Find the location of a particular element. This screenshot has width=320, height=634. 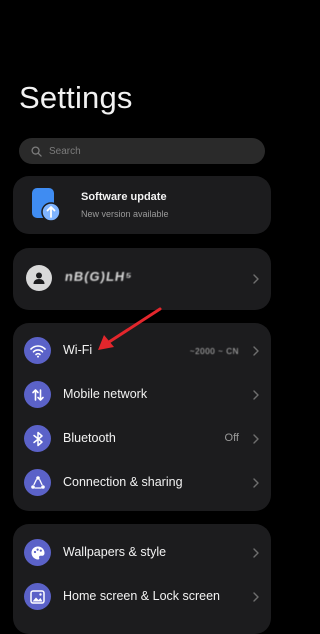

software-update-card: Software update New version available is located at coordinates (142, 205).